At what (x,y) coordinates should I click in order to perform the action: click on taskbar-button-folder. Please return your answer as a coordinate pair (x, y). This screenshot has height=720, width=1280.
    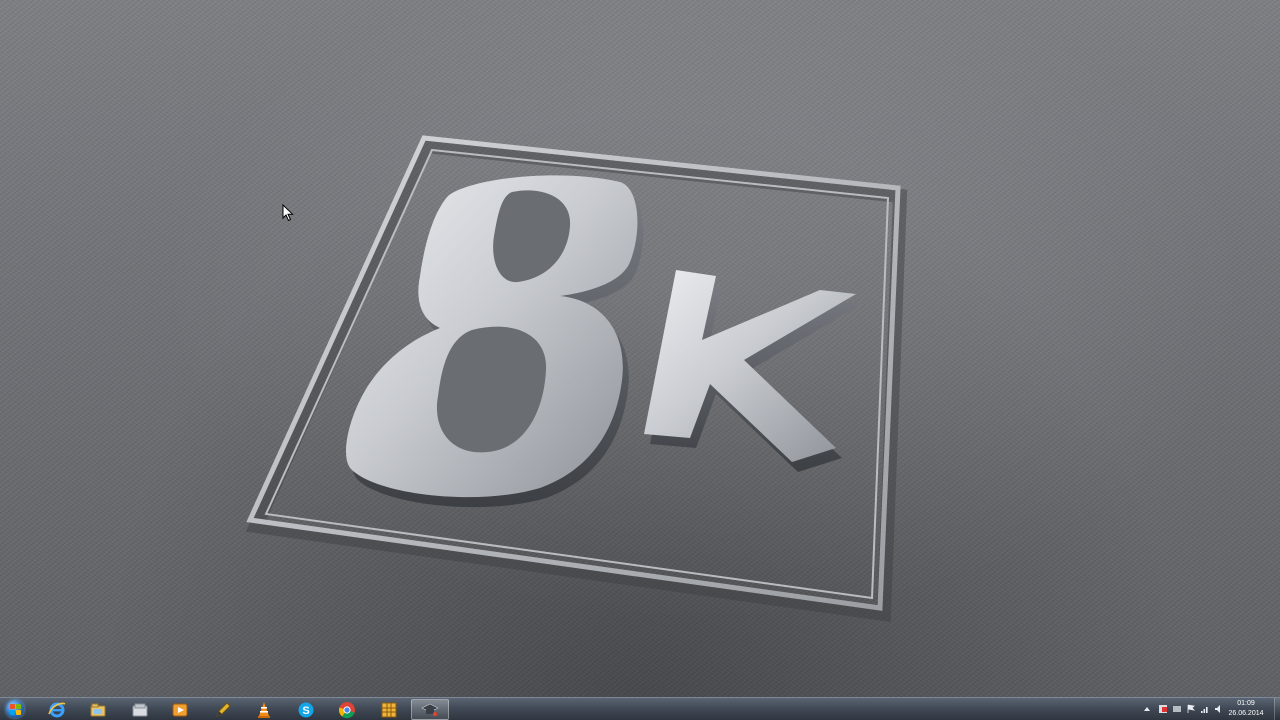
    Looking at the image, I should click on (140, 709).